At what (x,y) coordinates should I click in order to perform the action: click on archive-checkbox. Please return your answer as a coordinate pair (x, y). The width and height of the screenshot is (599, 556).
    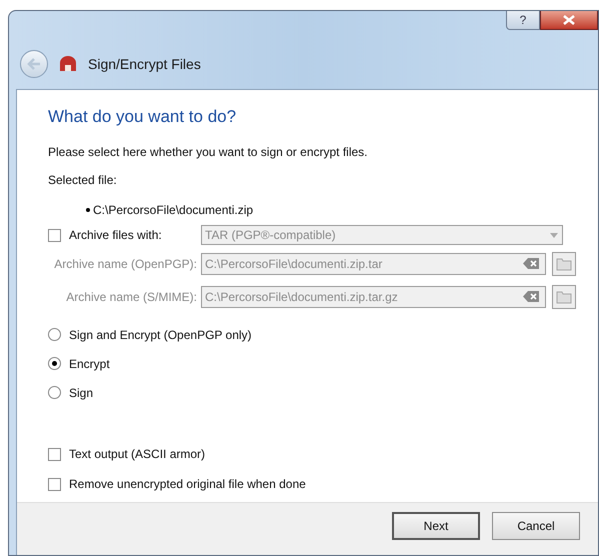
    Looking at the image, I should click on (54, 235).